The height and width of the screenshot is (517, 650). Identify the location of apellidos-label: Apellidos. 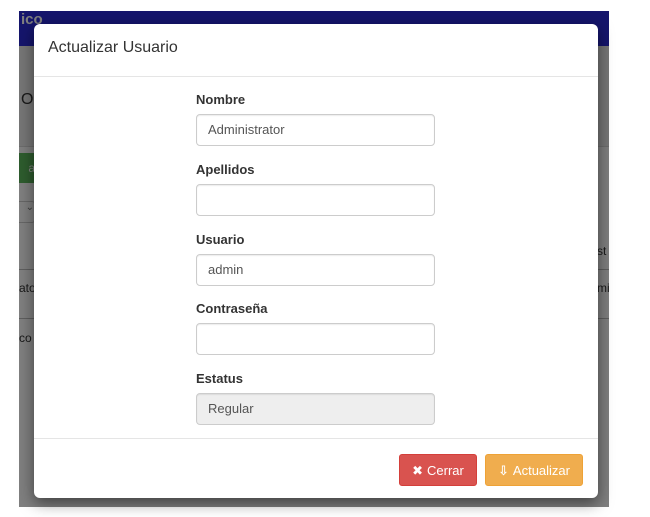
(225, 169).